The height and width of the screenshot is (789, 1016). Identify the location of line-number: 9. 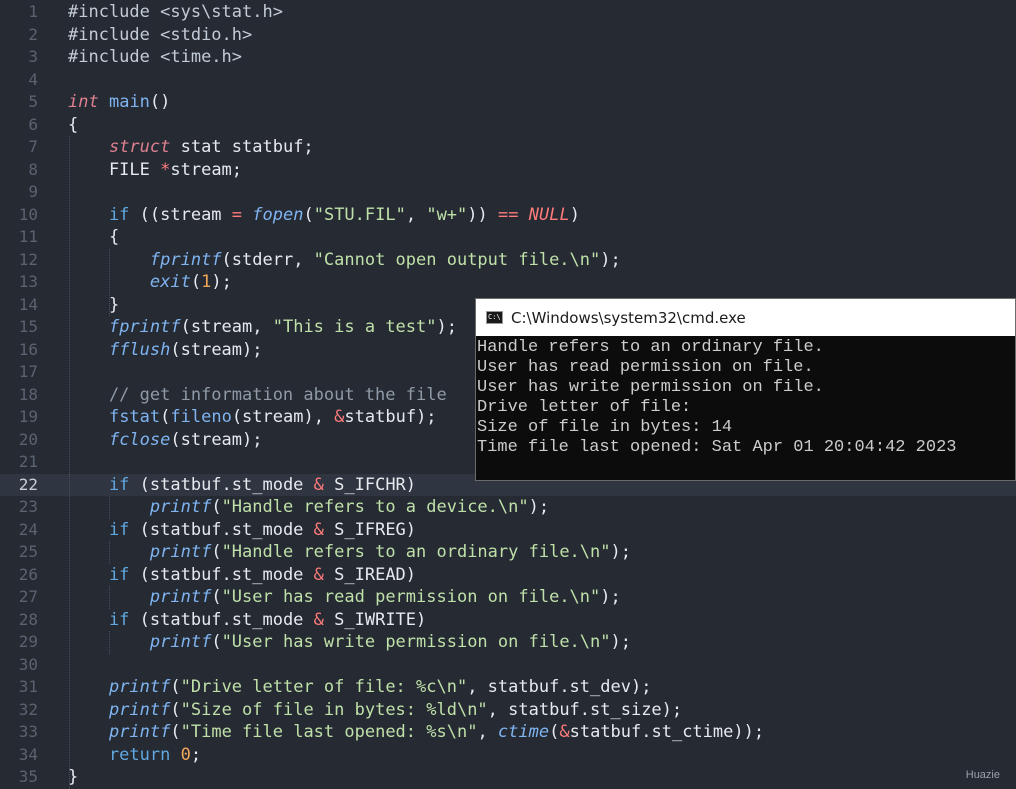
(33, 191).